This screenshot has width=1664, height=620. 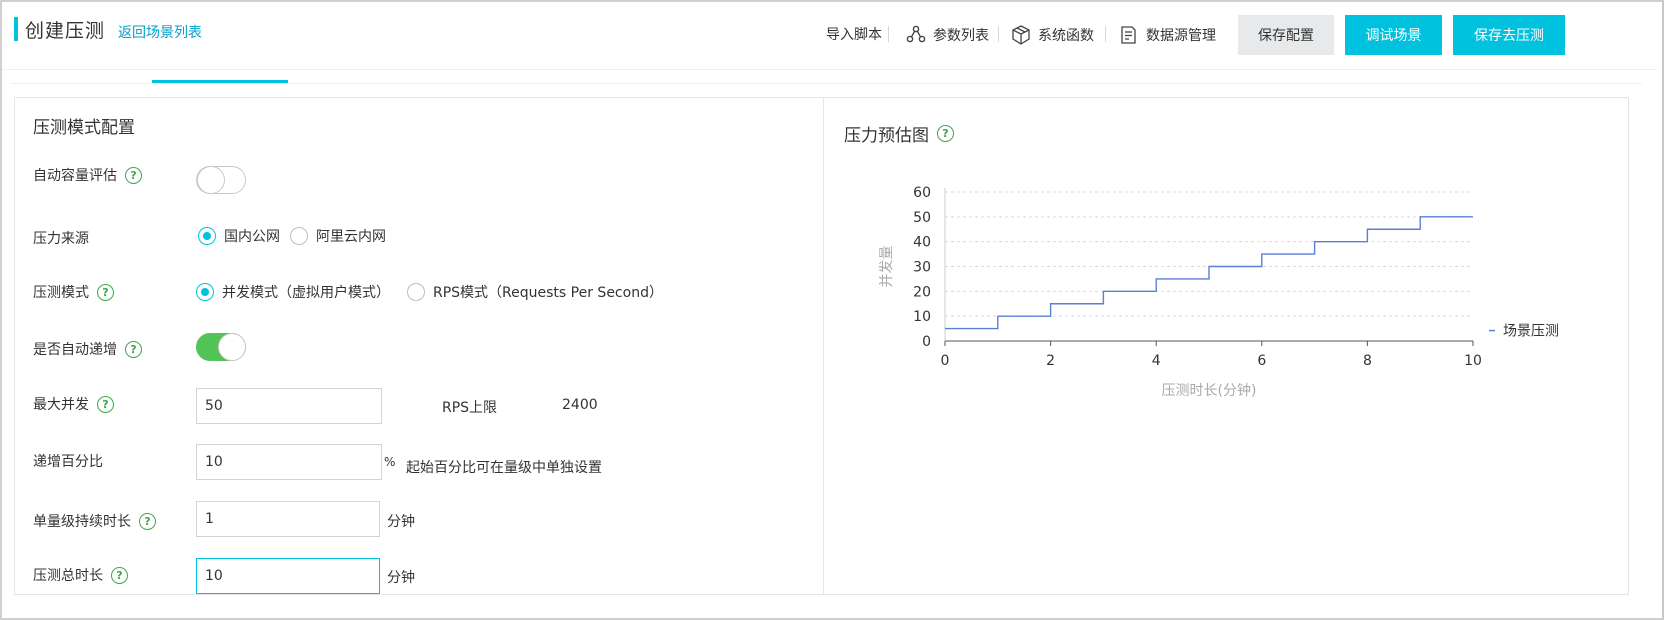 I want to click on increment-percent-label: 递增百分比, so click(x=68, y=462).